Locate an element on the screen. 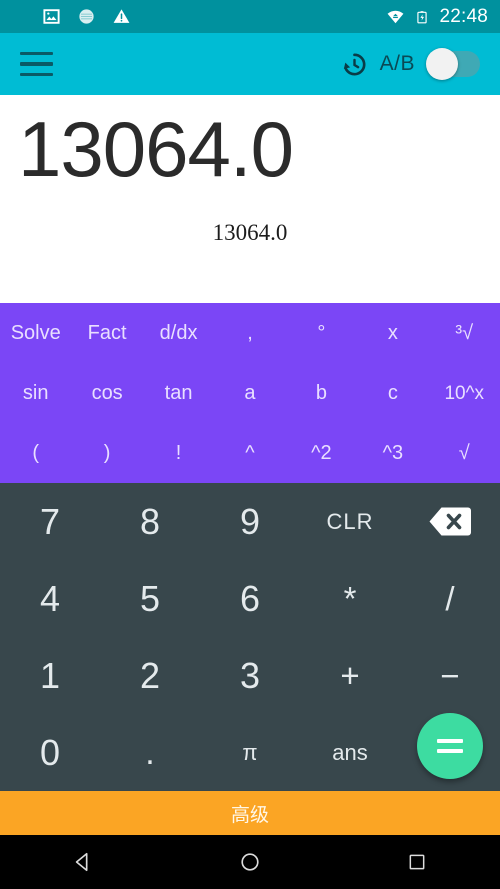 This screenshot has height=889, width=500. equals-button is located at coordinates (450, 746).